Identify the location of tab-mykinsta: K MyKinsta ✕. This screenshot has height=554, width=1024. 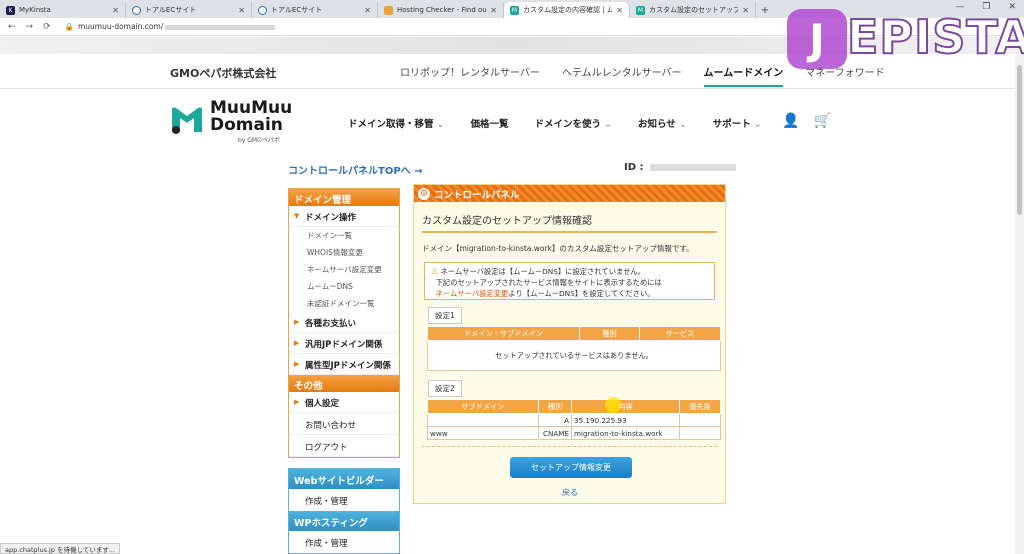
(63, 10).